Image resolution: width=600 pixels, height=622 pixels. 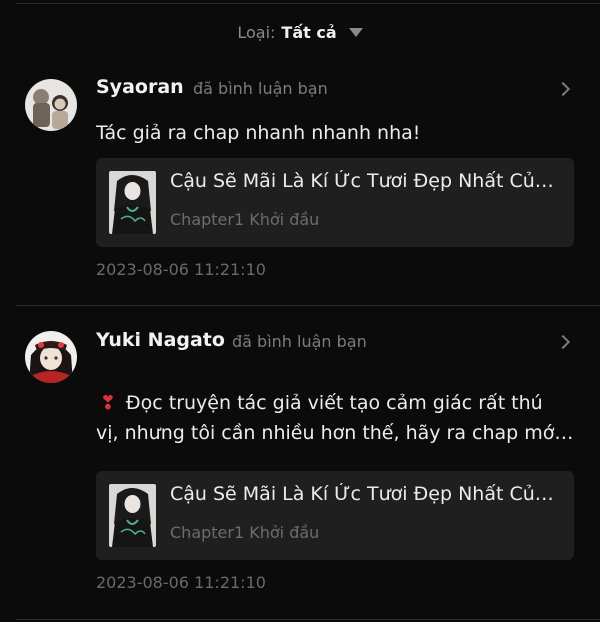 I want to click on filter-dropdown: Loại: Tất cả, so click(x=300, y=32).